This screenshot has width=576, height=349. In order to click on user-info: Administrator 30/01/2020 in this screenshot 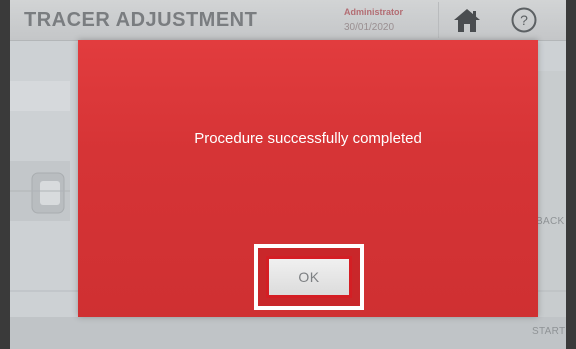, I will do `click(387, 20)`.